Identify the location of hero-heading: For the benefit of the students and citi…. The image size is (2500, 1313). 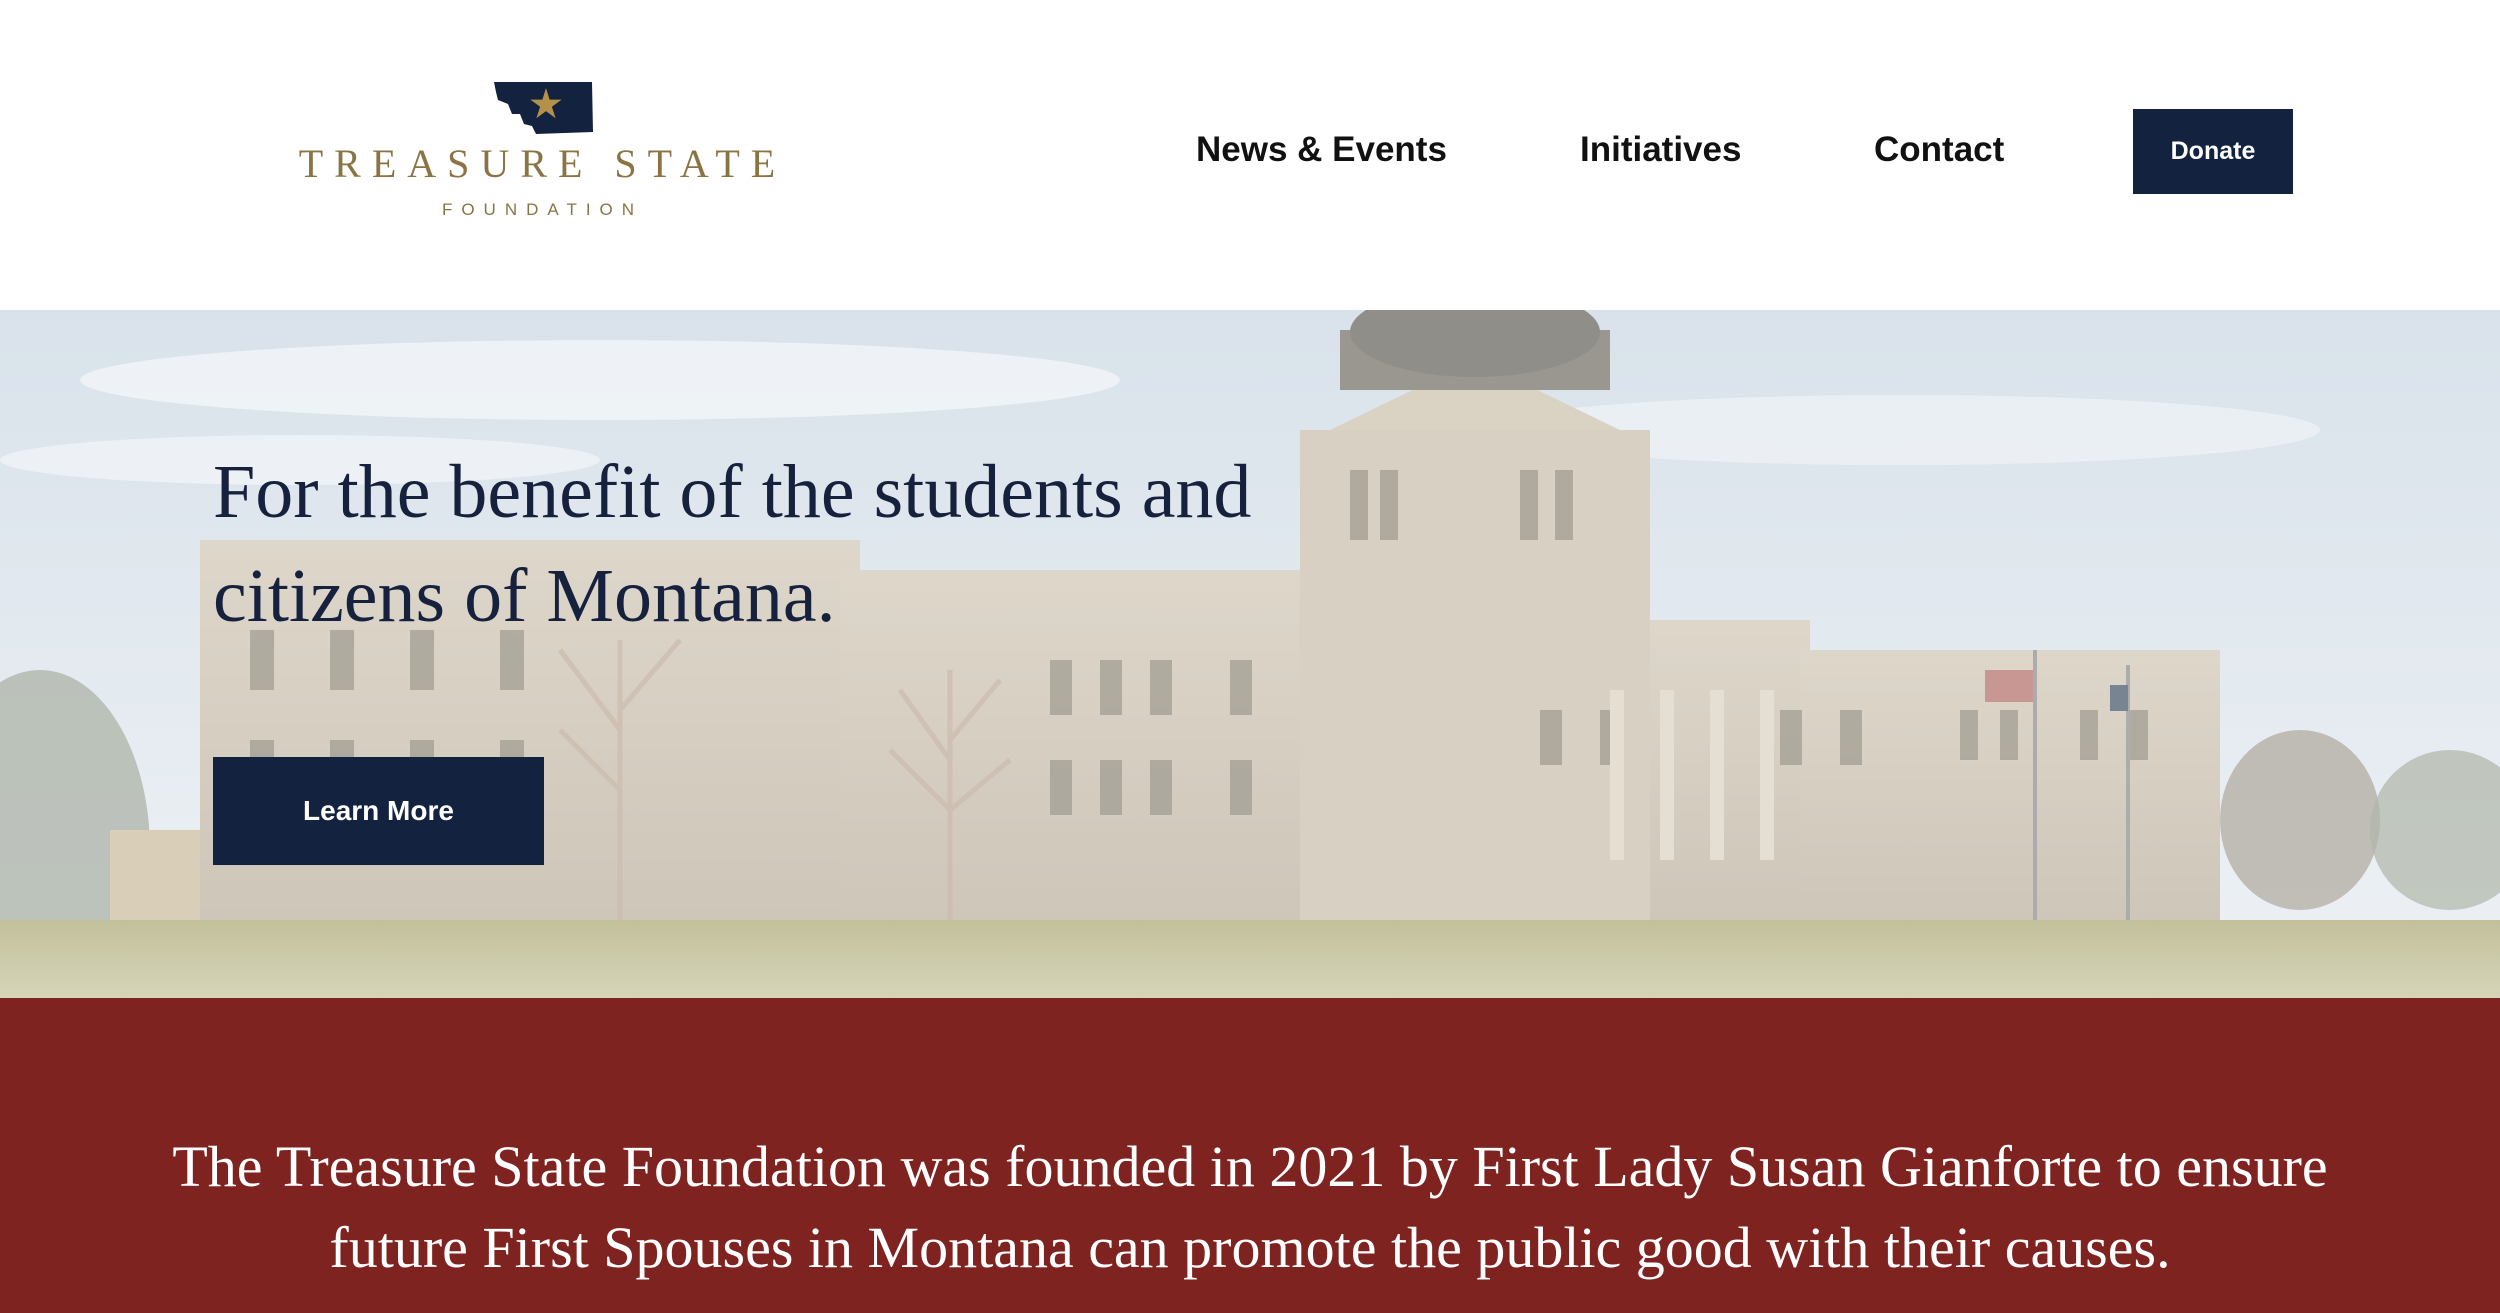
(732, 544).